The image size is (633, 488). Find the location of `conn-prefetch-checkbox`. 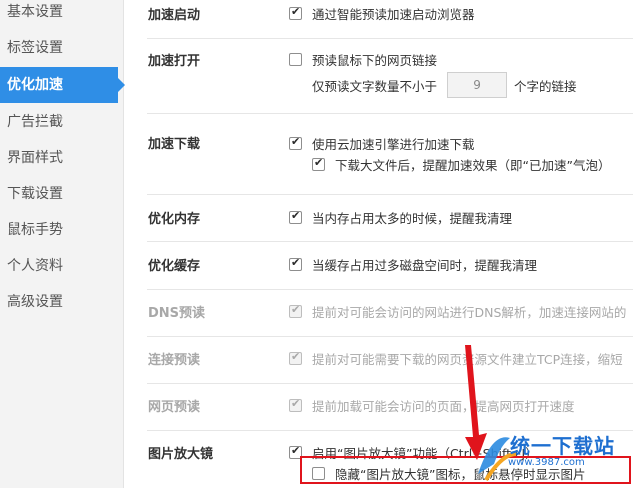

conn-prefetch-checkbox is located at coordinates (295, 357).